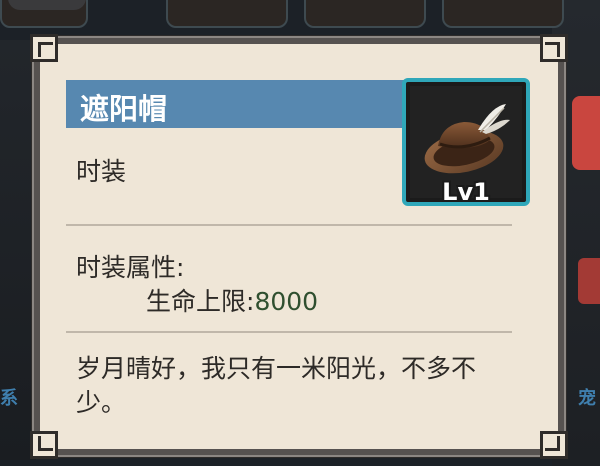  I want to click on background-slot: +14, so click(44, 14).